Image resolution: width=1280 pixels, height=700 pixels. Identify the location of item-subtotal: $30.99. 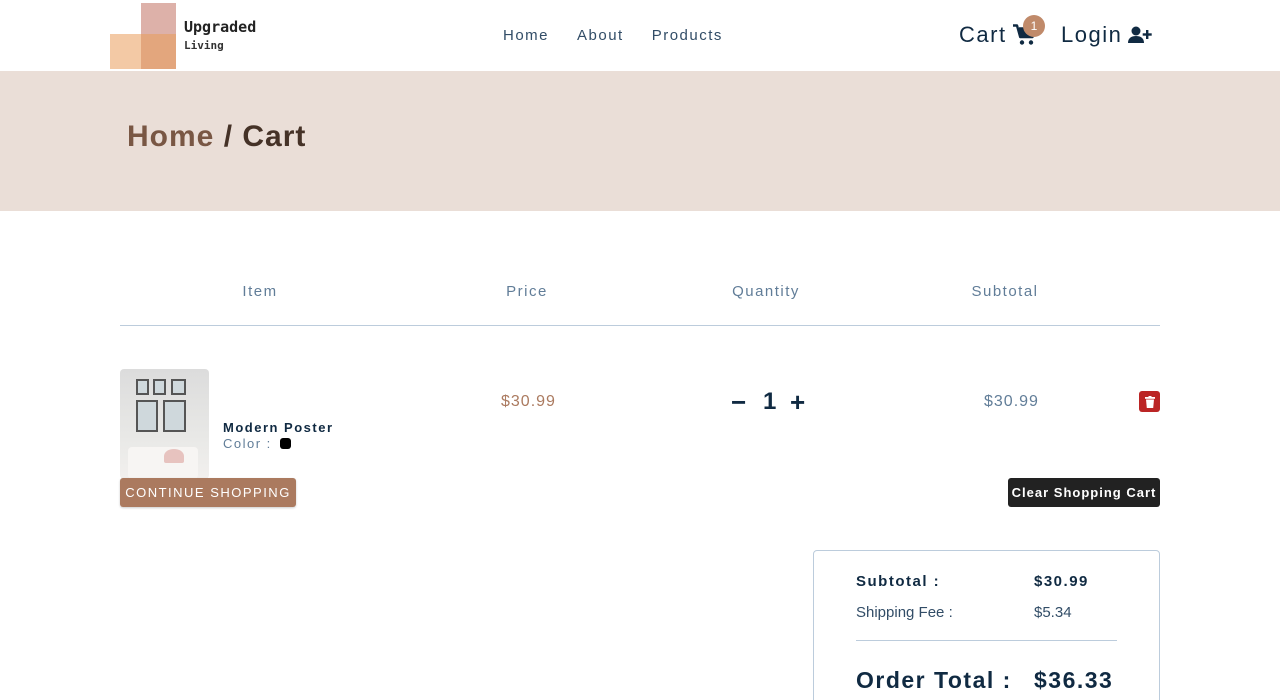
(1011, 401).